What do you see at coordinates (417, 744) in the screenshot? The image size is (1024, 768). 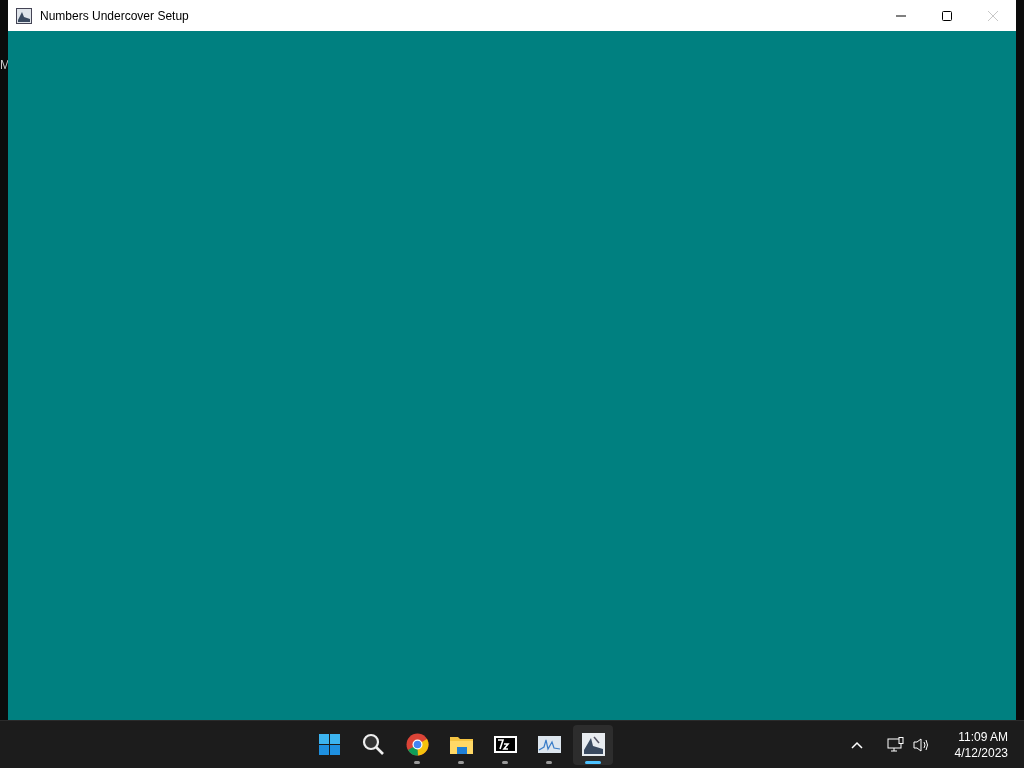 I see `browser-icon` at bounding box center [417, 744].